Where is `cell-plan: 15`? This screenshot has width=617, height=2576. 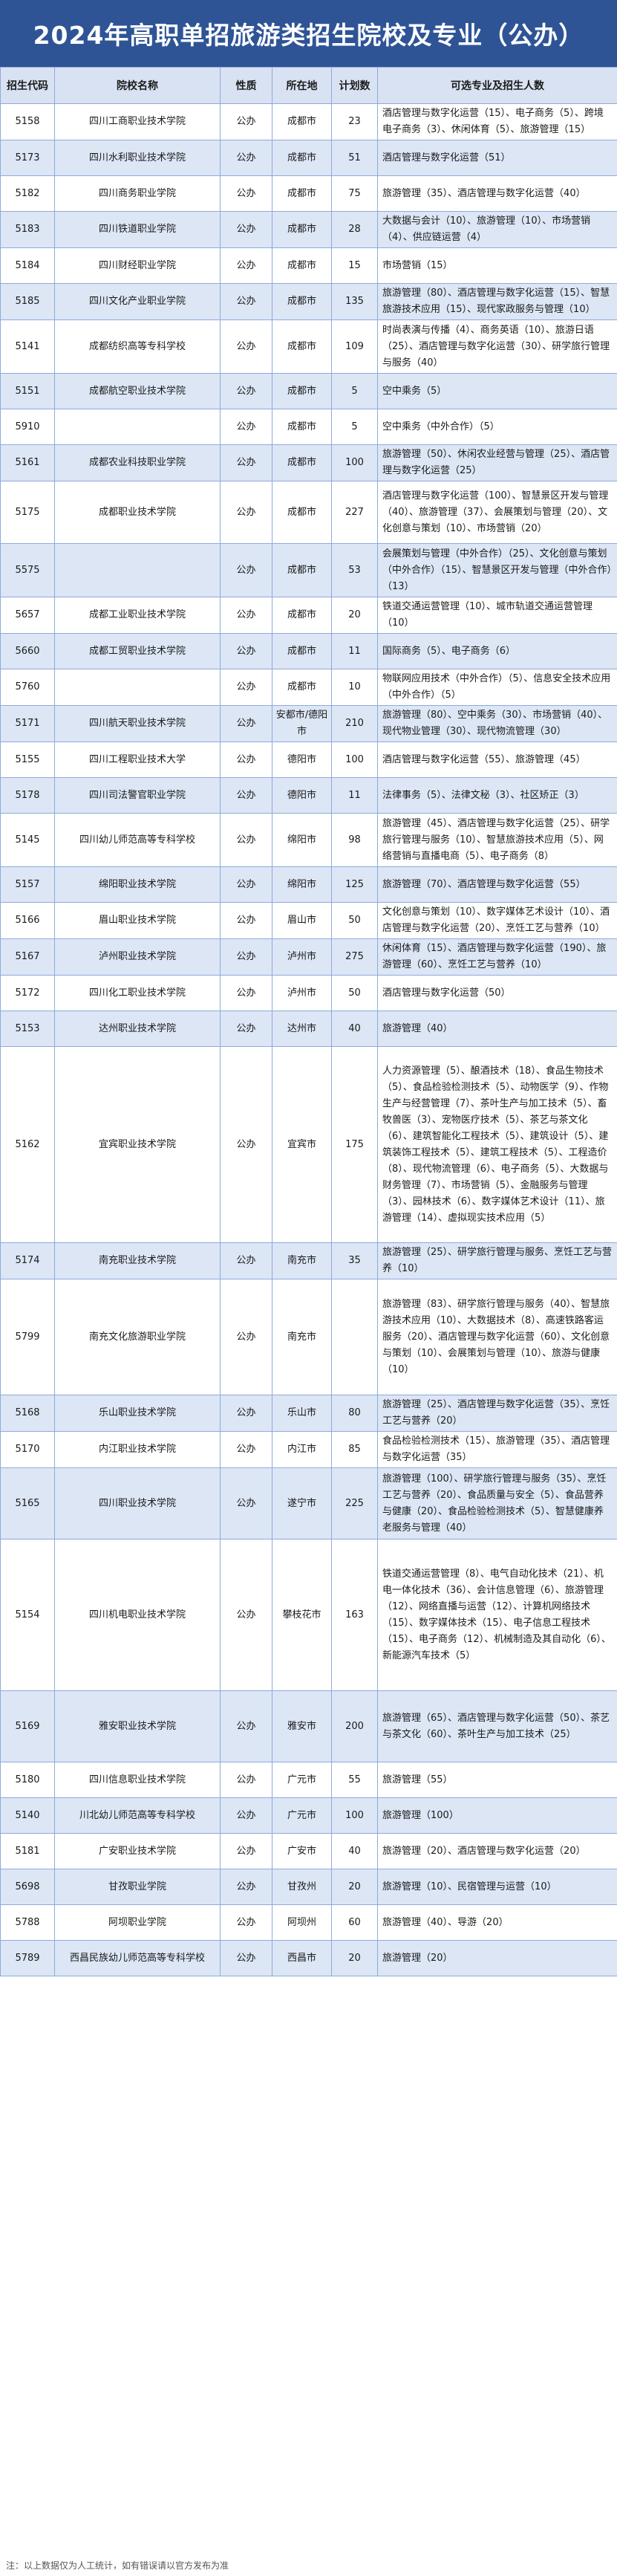
cell-plan: 15 is located at coordinates (354, 265).